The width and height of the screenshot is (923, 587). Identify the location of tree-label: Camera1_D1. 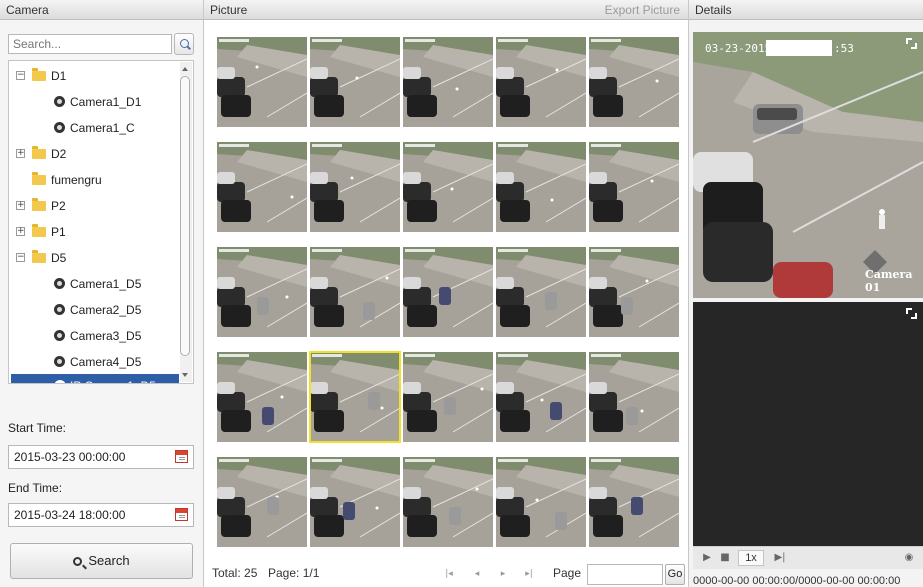
(106, 102).